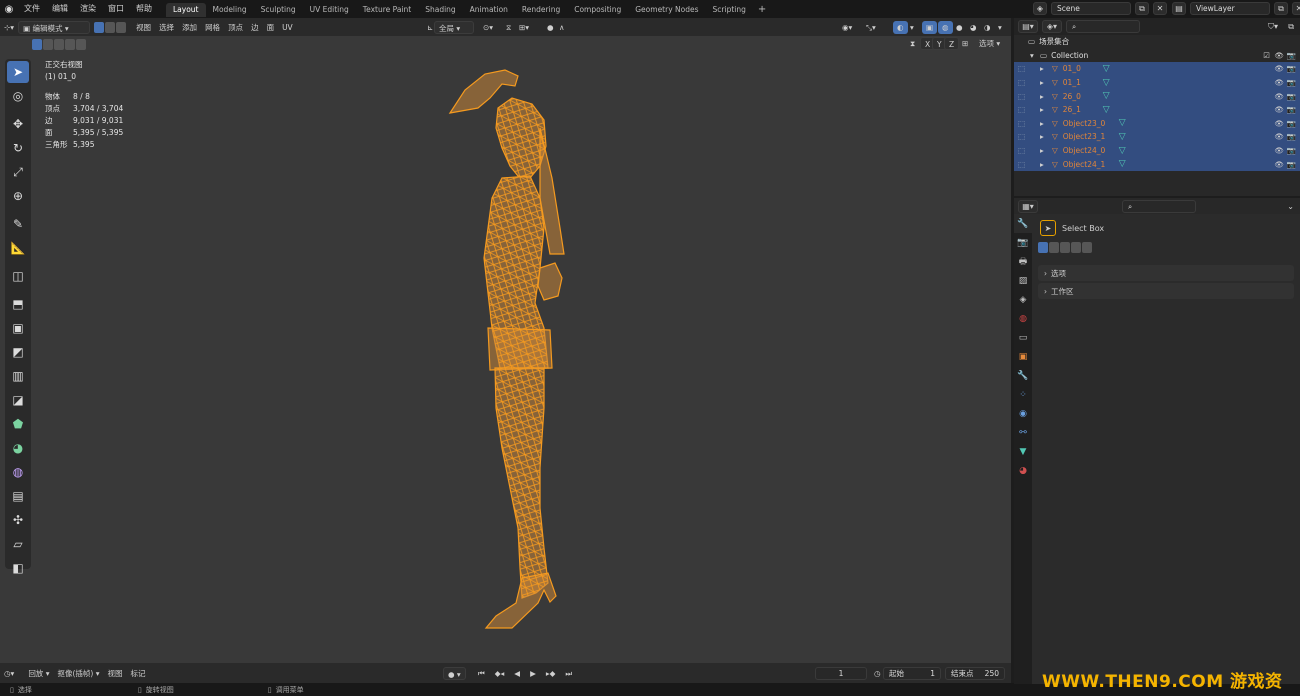  Describe the element at coordinates (9, 27) in the screenshot. I see `editor-type-icon: ⊹▾` at that location.